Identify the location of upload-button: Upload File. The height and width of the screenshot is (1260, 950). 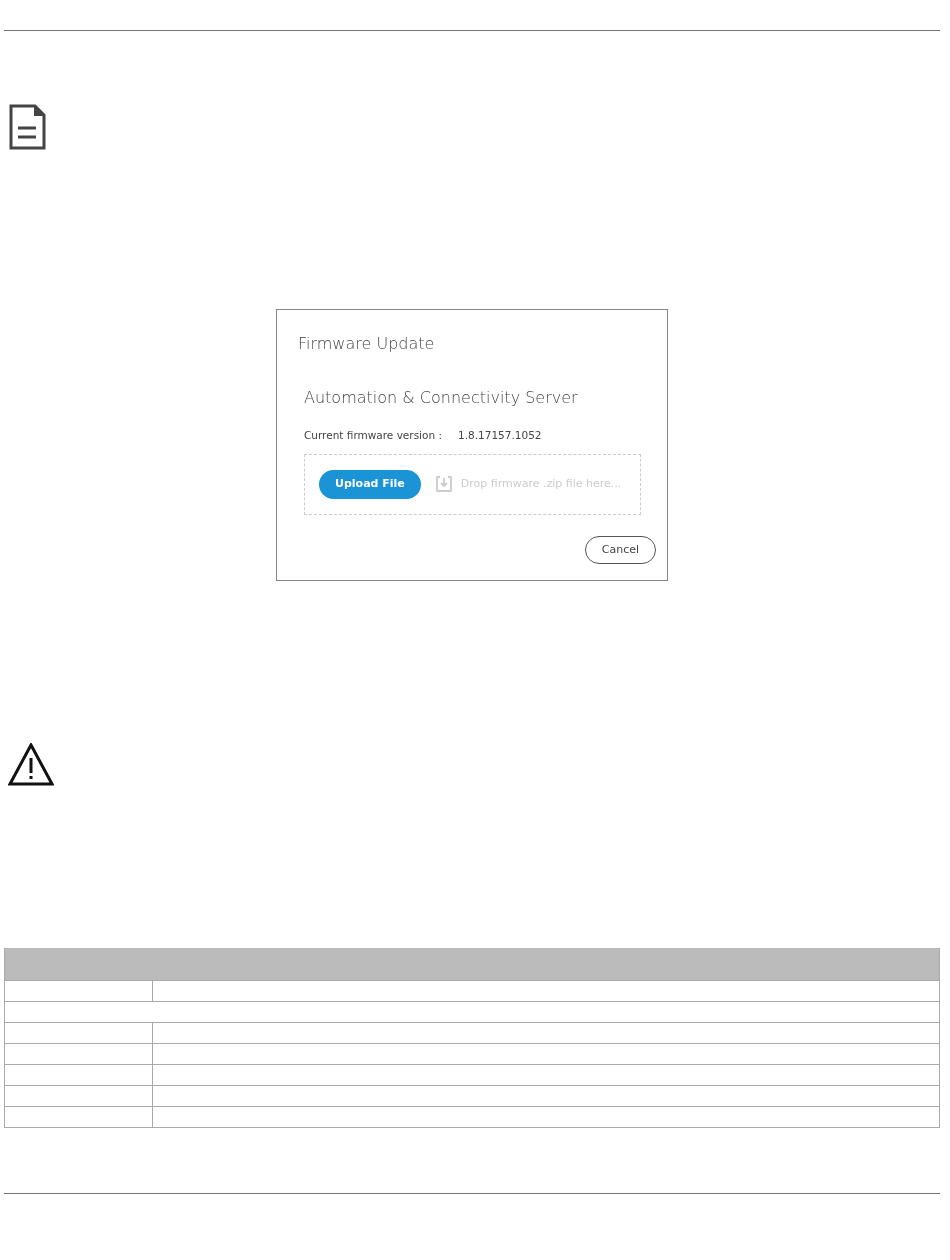
(370, 484).